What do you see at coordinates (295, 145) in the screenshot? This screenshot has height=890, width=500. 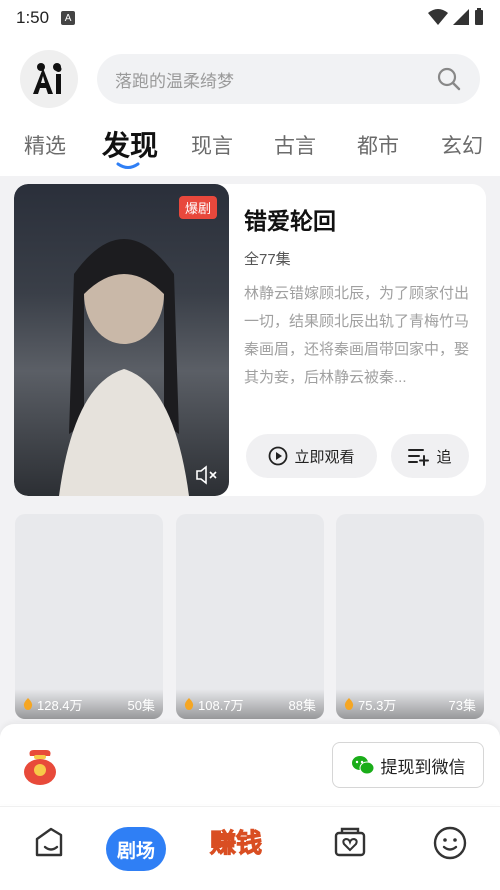 I see `tab-guyan: 古言` at bounding box center [295, 145].